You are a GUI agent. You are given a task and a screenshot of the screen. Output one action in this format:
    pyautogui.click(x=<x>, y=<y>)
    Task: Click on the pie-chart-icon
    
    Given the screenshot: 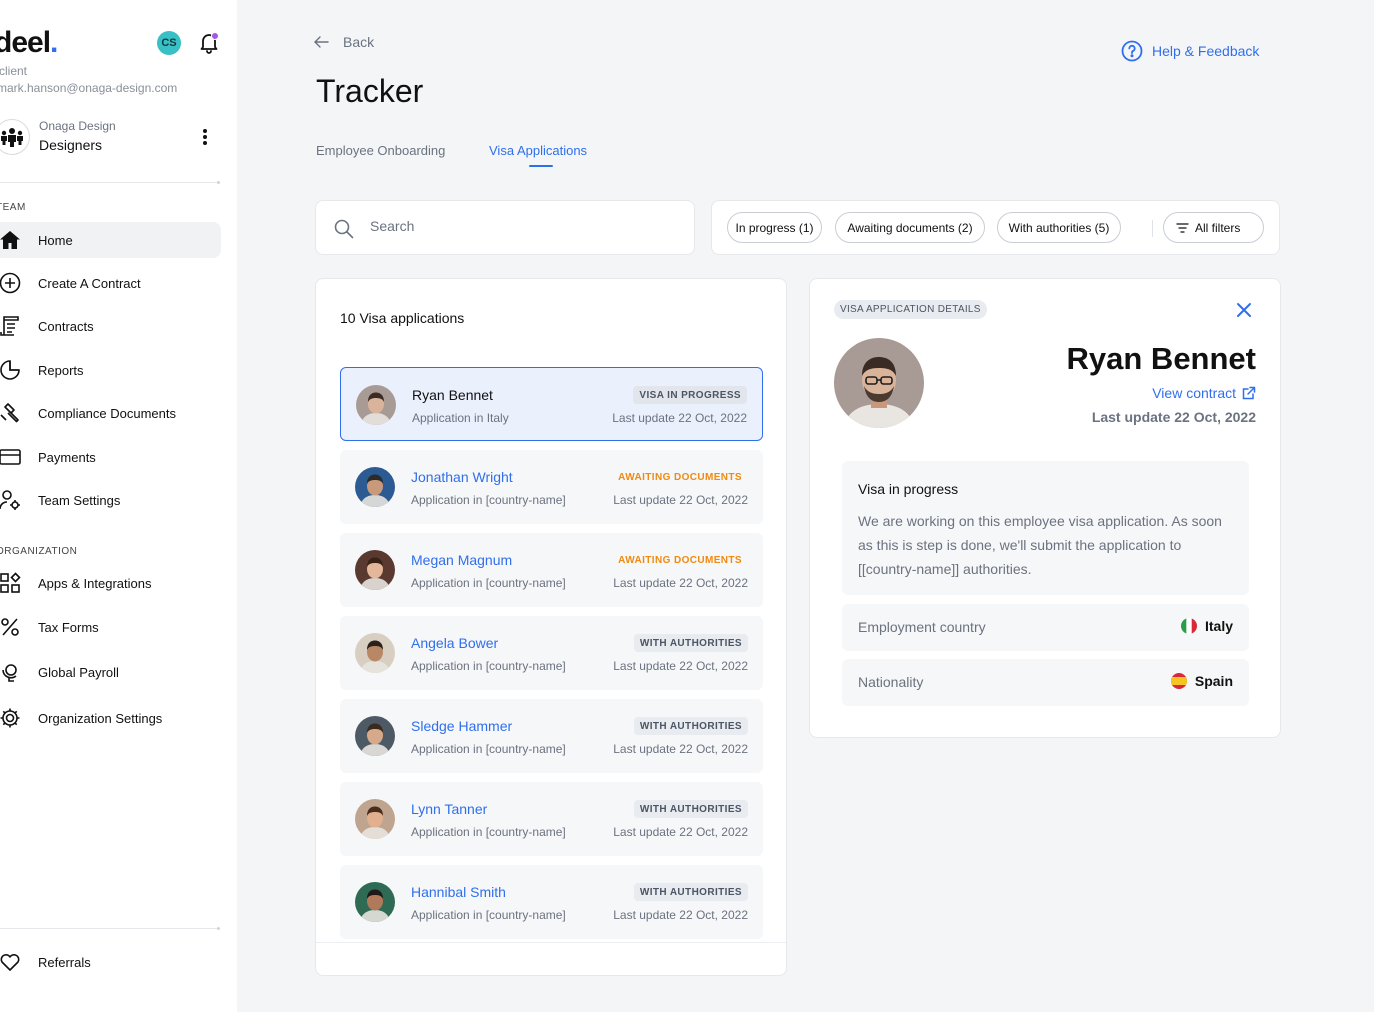 What is the action you would take?
    pyautogui.click(x=11, y=370)
    